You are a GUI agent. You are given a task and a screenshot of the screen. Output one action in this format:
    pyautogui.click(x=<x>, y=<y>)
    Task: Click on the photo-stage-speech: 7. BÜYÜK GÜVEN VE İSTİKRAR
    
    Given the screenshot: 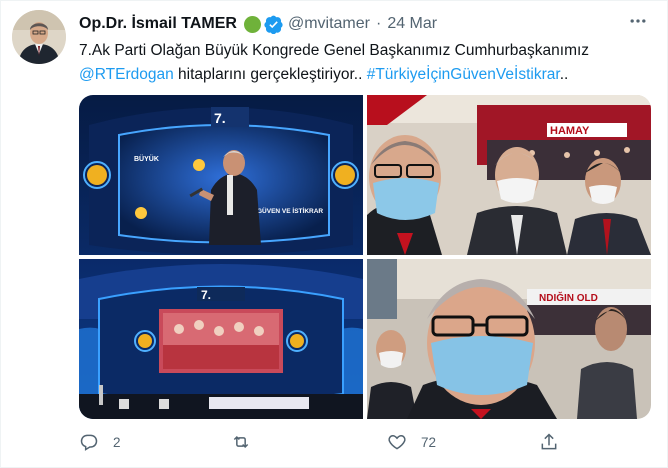 What is the action you would take?
    pyautogui.click(x=221, y=175)
    